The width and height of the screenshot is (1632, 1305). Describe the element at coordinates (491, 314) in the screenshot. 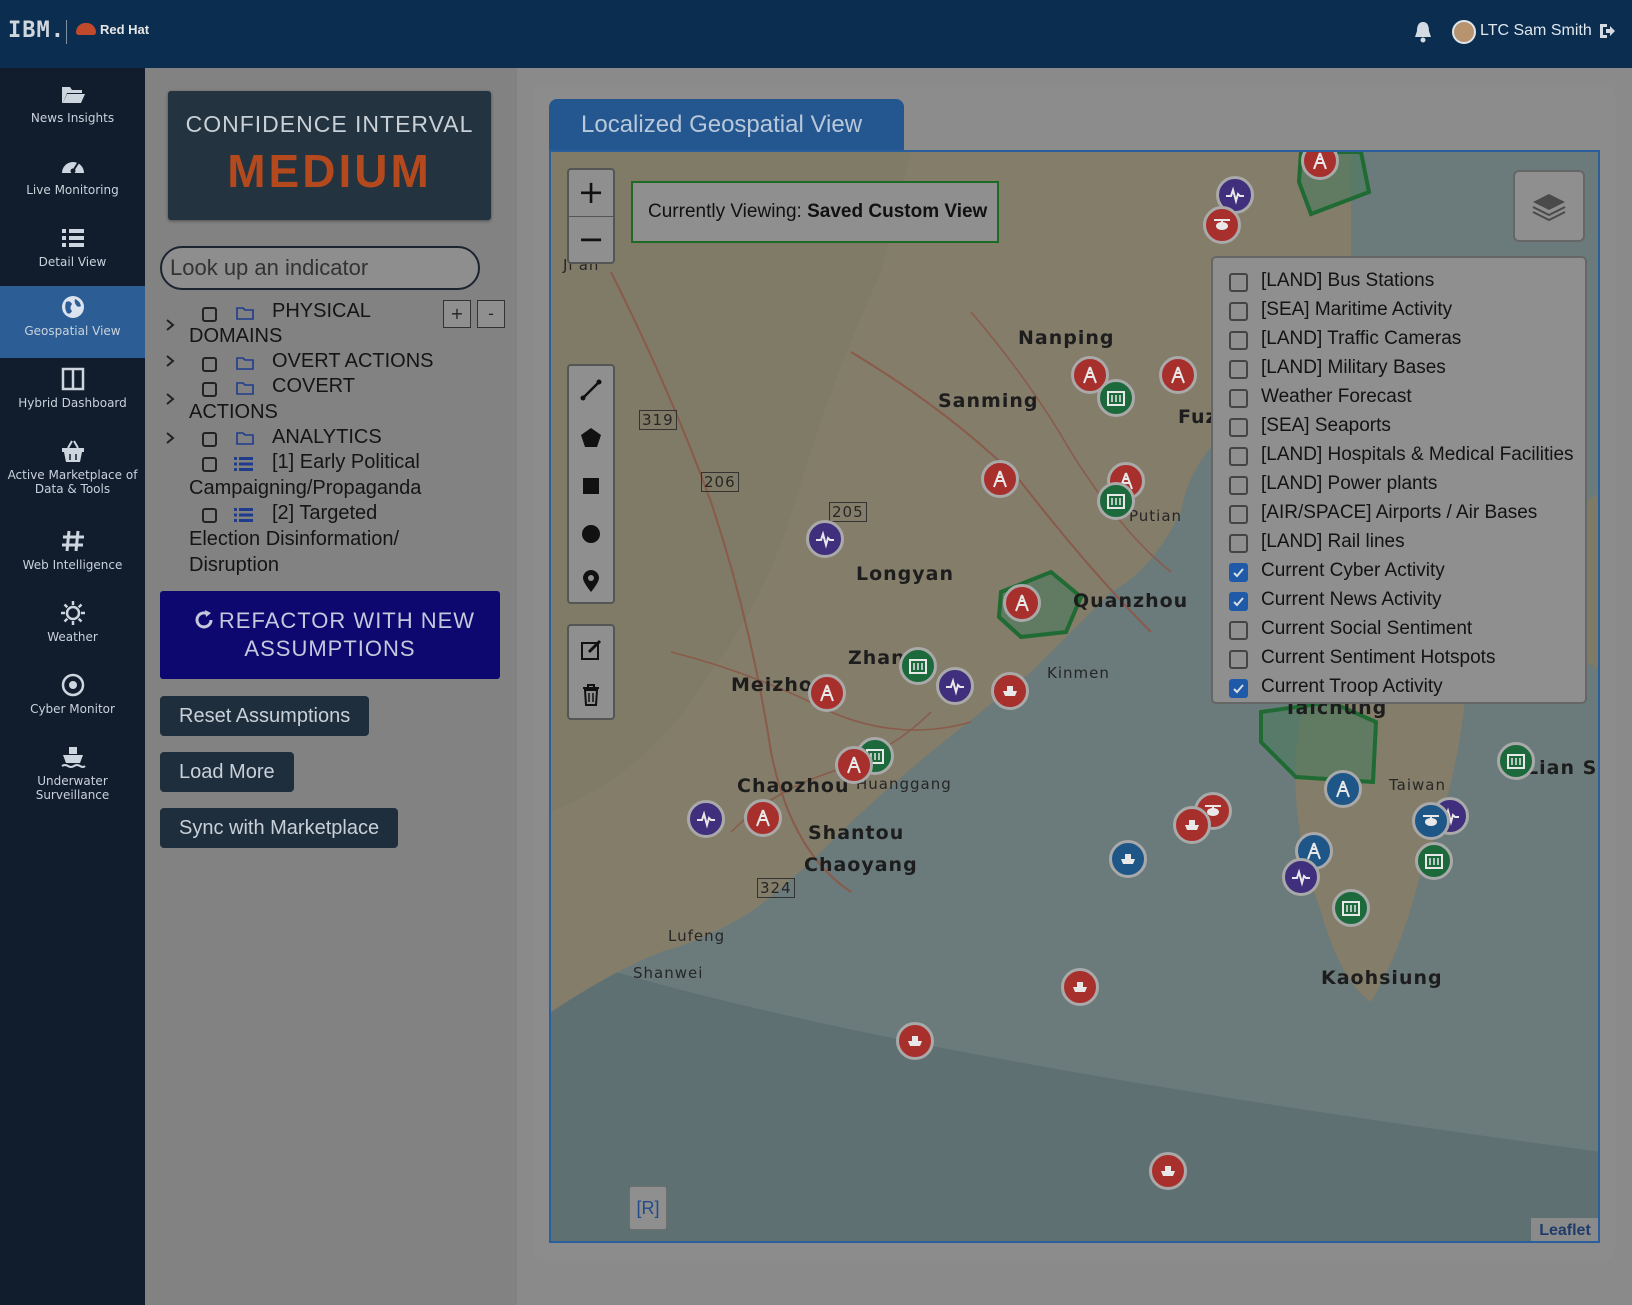

I see `collapse-all-button: -` at that location.